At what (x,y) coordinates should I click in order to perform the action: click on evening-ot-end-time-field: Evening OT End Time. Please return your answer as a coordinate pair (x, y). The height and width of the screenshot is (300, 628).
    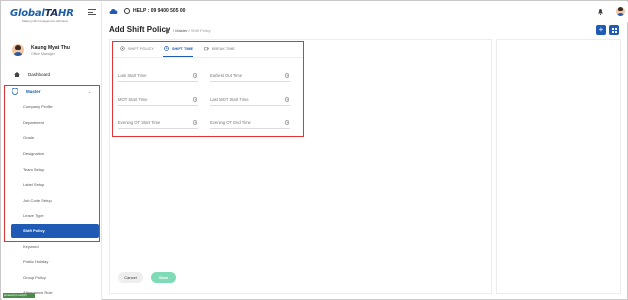
    Looking at the image, I should click on (250, 124).